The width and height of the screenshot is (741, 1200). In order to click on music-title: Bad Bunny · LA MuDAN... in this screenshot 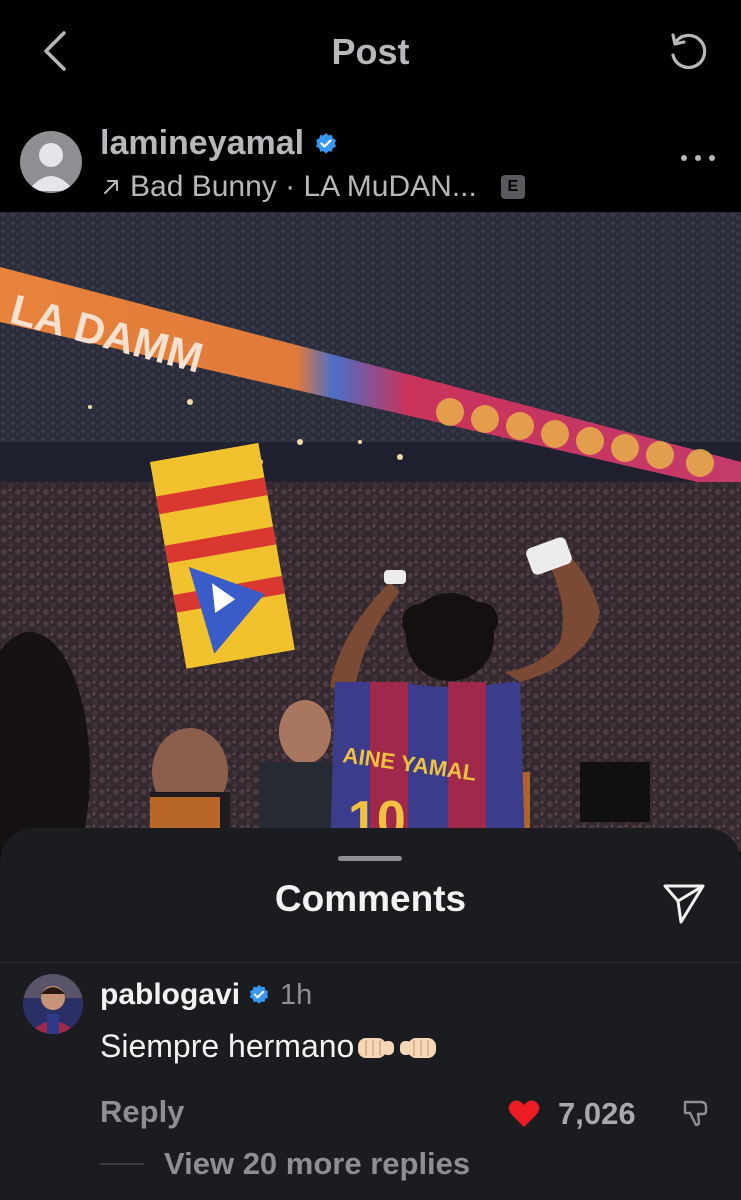, I will do `click(303, 186)`.